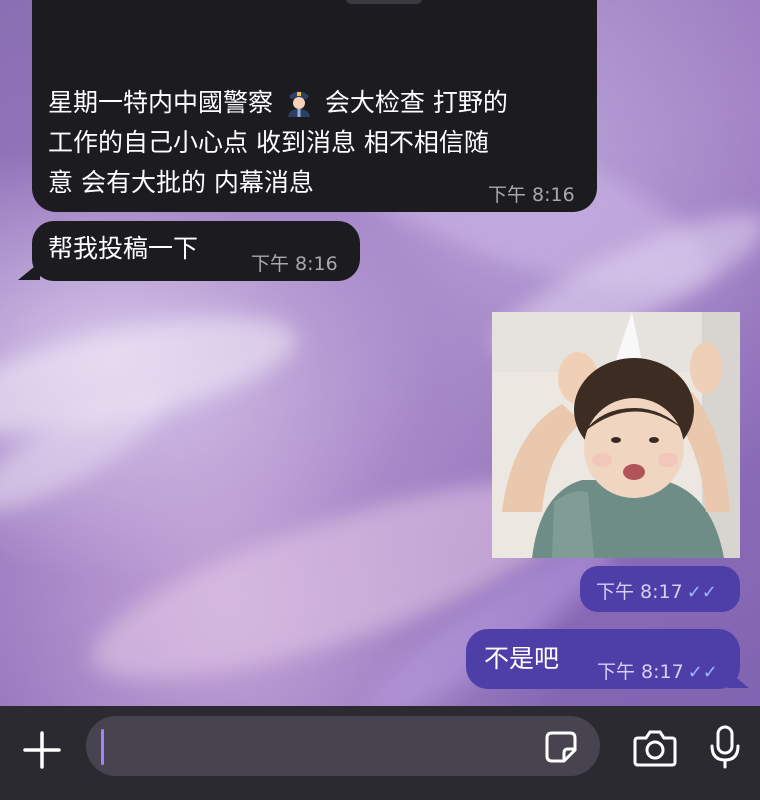 Image resolution: width=760 pixels, height=800 pixels. I want to click on message-text-line2: 工作的自己小心点 收到消息 相不相信随, so click(268, 142).